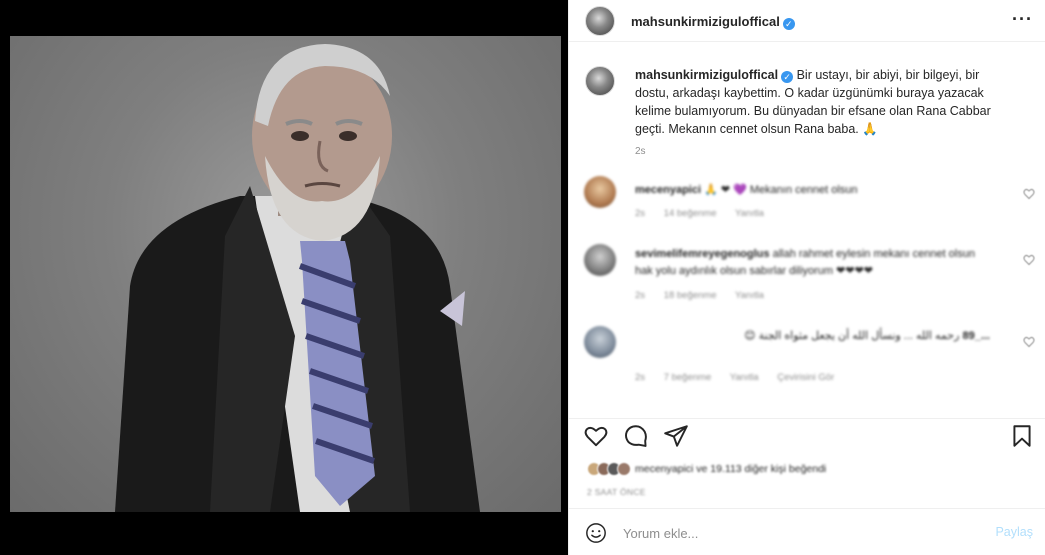 The image size is (1045, 555). Describe the element at coordinates (640, 151) in the screenshot. I see `caption-timestamp: 2s` at that location.